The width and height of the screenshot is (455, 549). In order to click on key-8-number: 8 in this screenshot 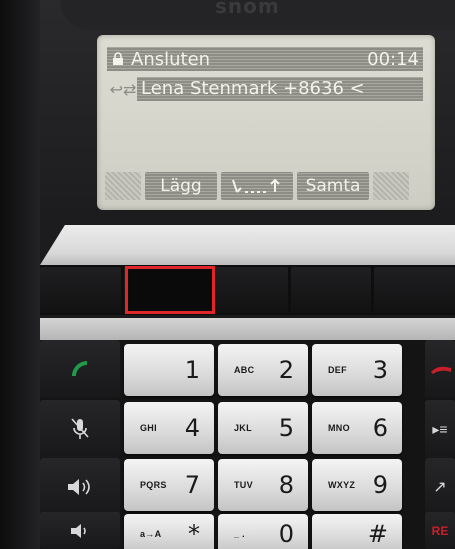, I will do `click(286, 485)`.